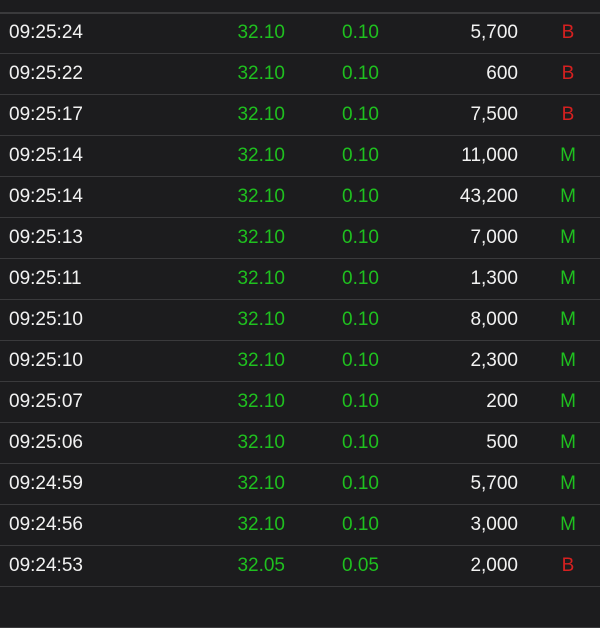 This screenshot has height=628, width=600. Describe the element at coordinates (300, 566) in the screenshot. I see `trade-row: 09:24:53 32.05 0.05 2,000 B` at that location.